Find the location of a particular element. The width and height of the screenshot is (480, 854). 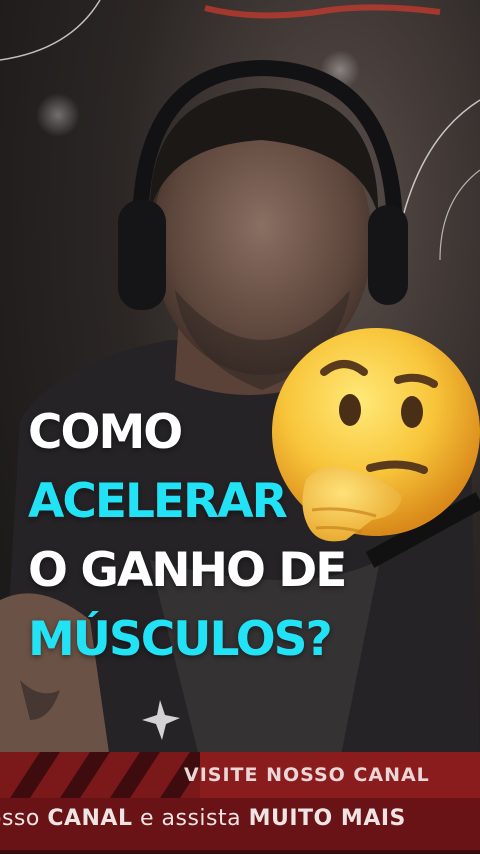

ticker-part-bold: MUITO MAIS is located at coordinates (327, 818).